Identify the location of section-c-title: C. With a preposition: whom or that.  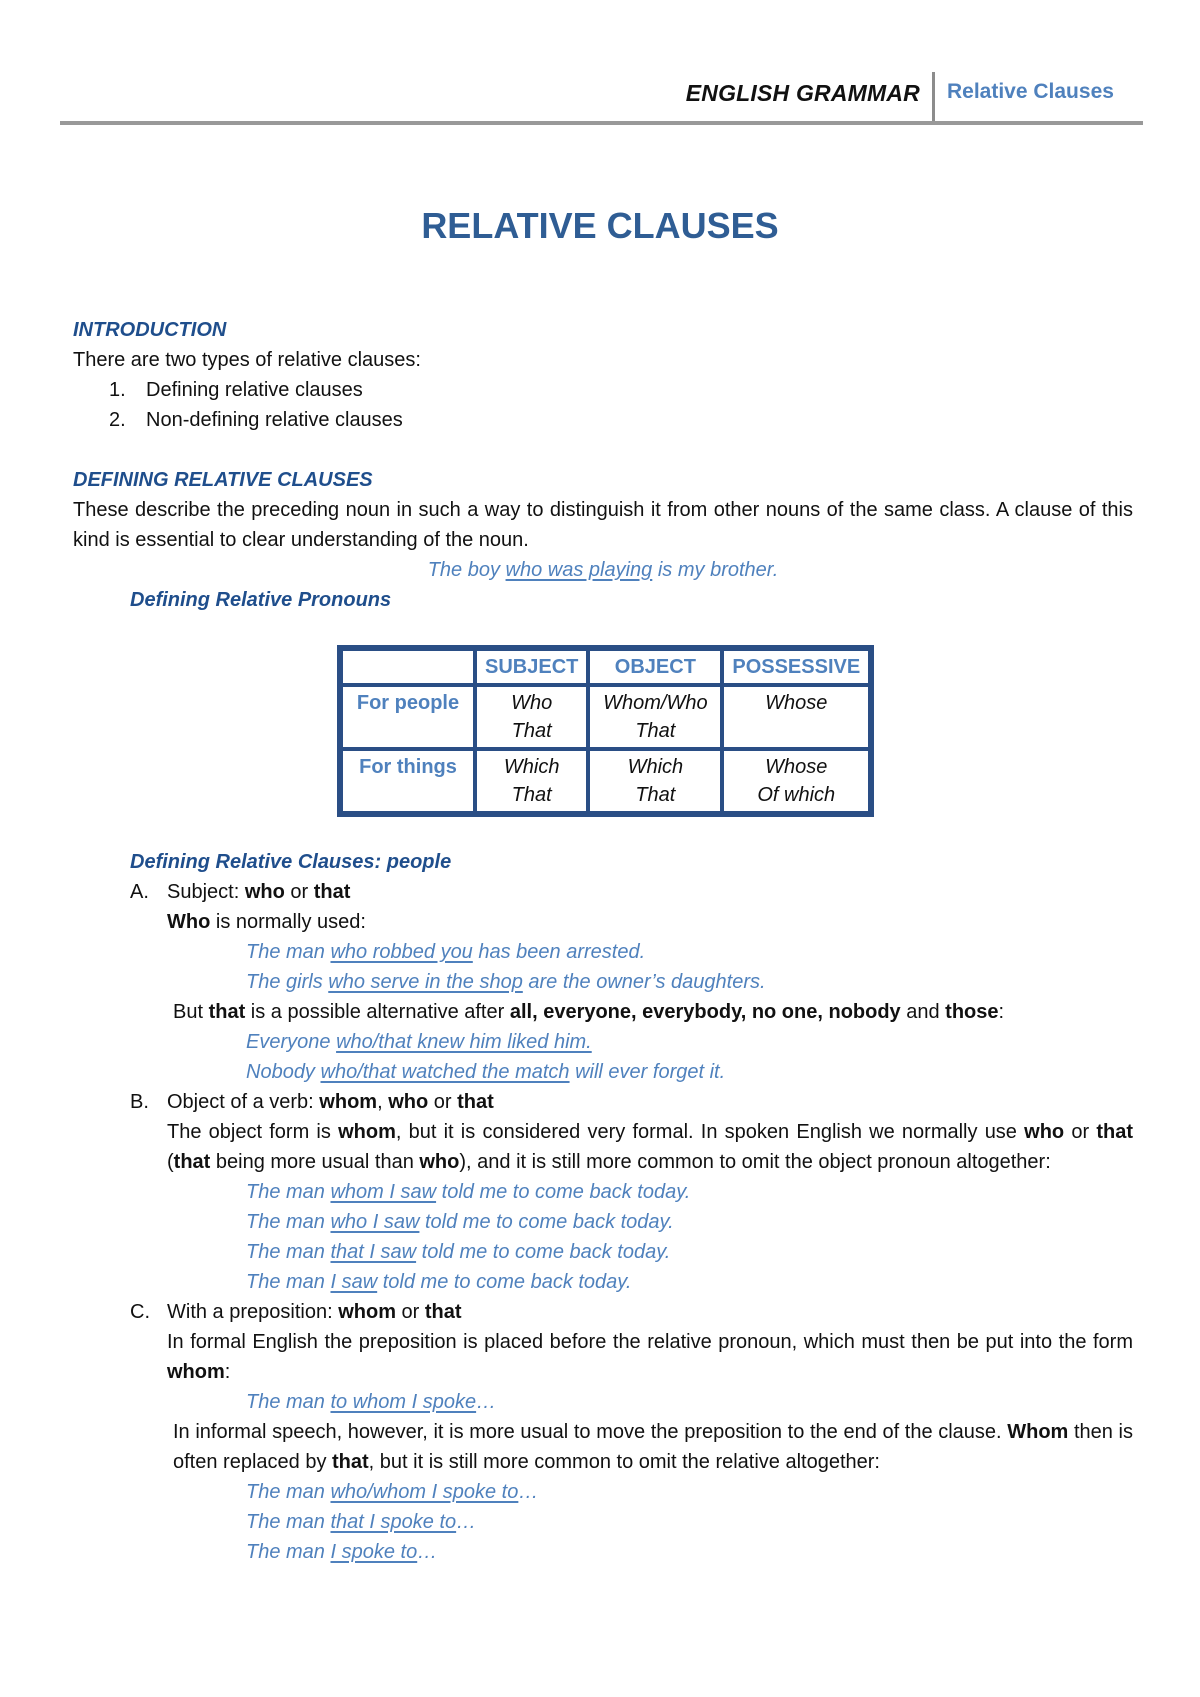
(296, 1312).